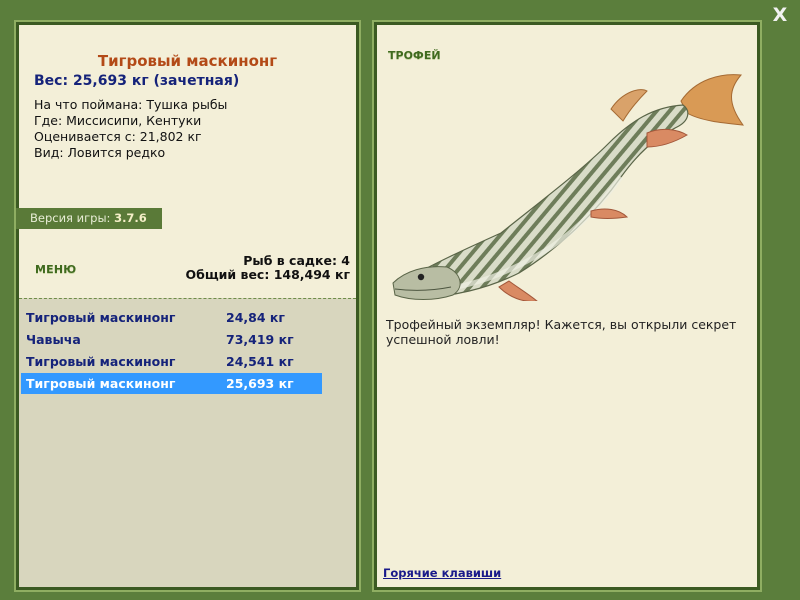 This screenshot has width=800, height=600. What do you see at coordinates (442, 573) in the screenshot?
I see `hotkeys-link: Горячие клавиши` at bounding box center [442, 573].